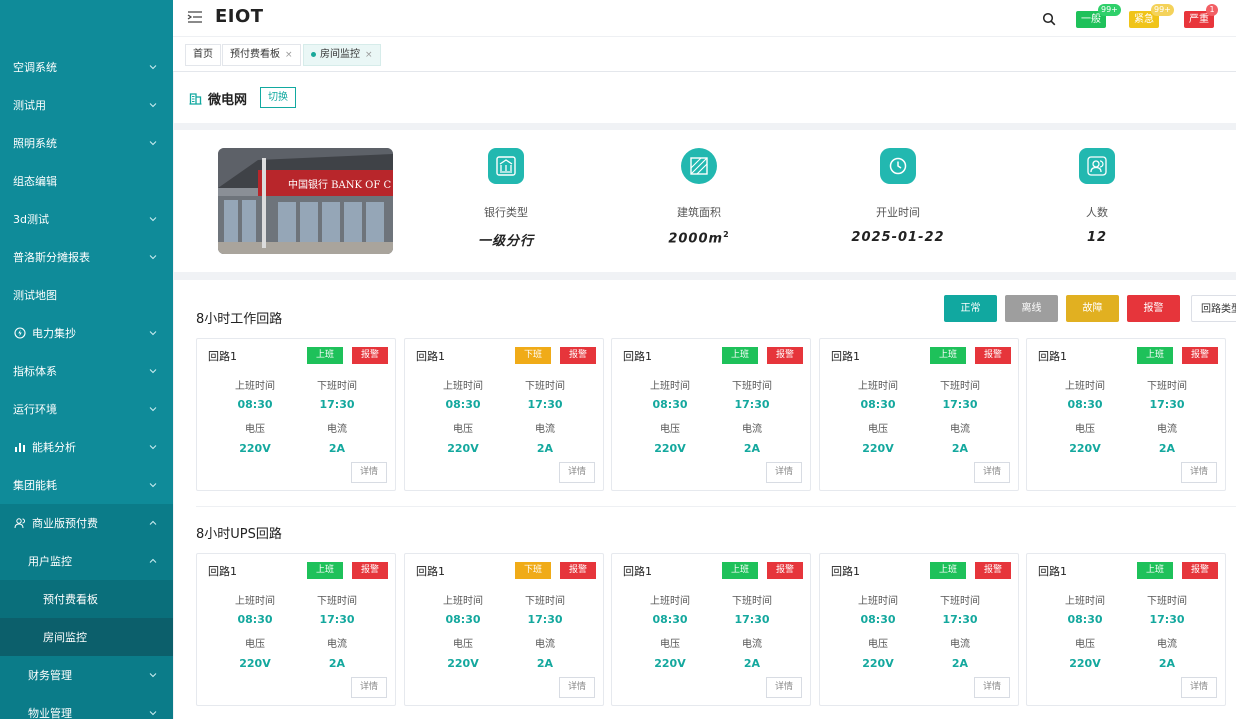  Describe the element at coordinates (86, 409) in the screenshot. I see `sidebar-item-runtime-env: 运行环境` at that location.